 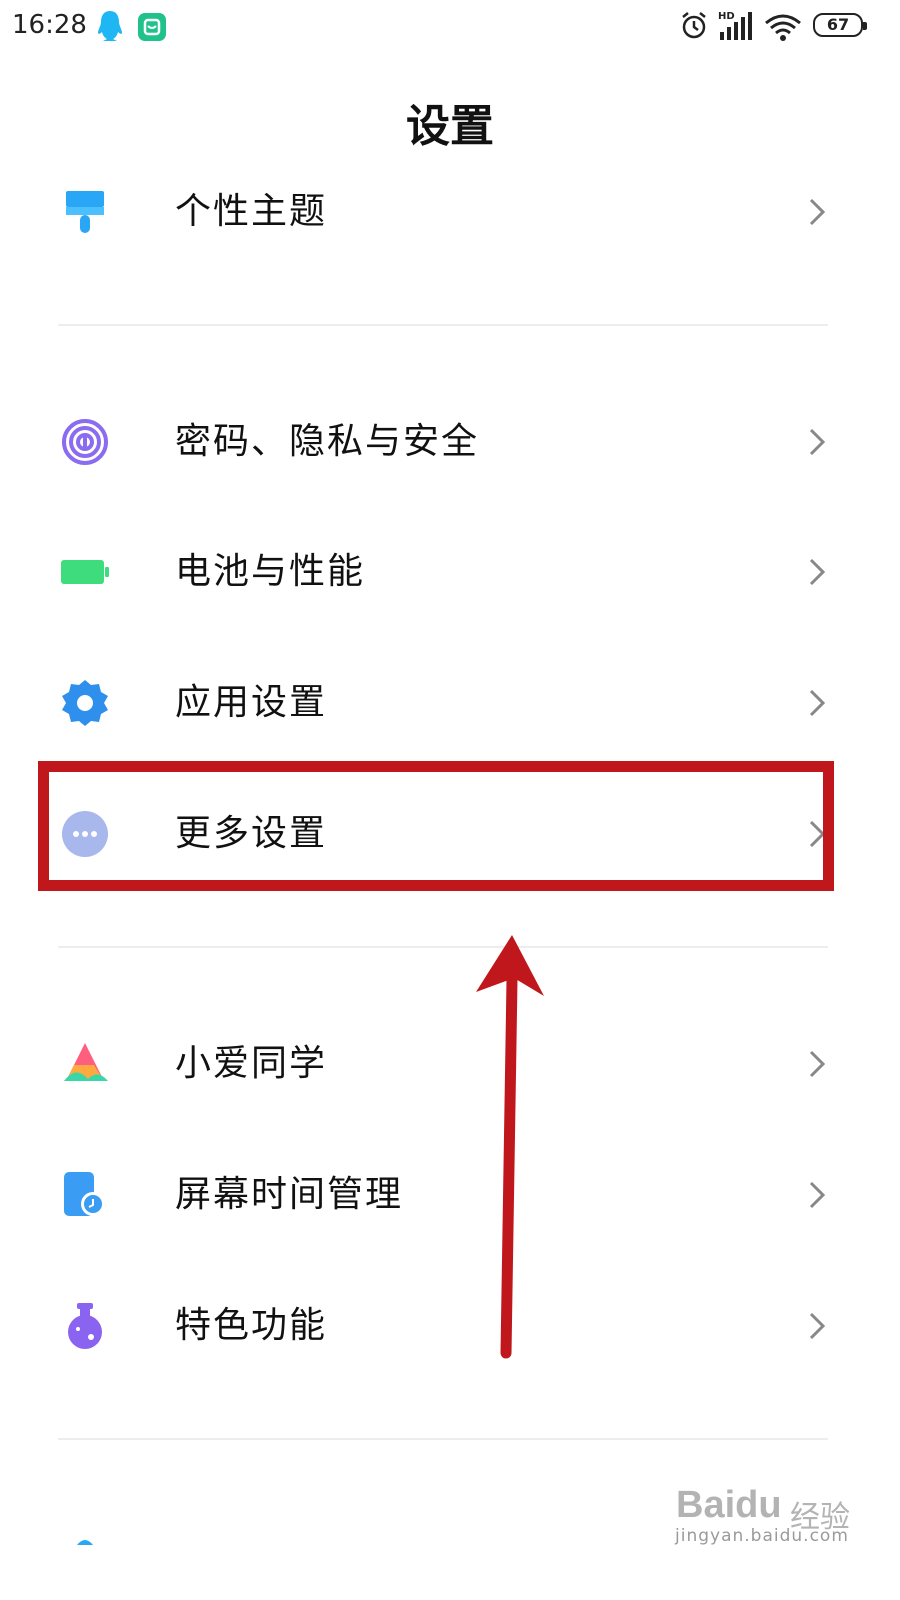 What do you see at coordinates (762, 1536) in the screenshot?
I see `watermark-url: jingyan.baidu.com` at bounding box center [762, 1536].